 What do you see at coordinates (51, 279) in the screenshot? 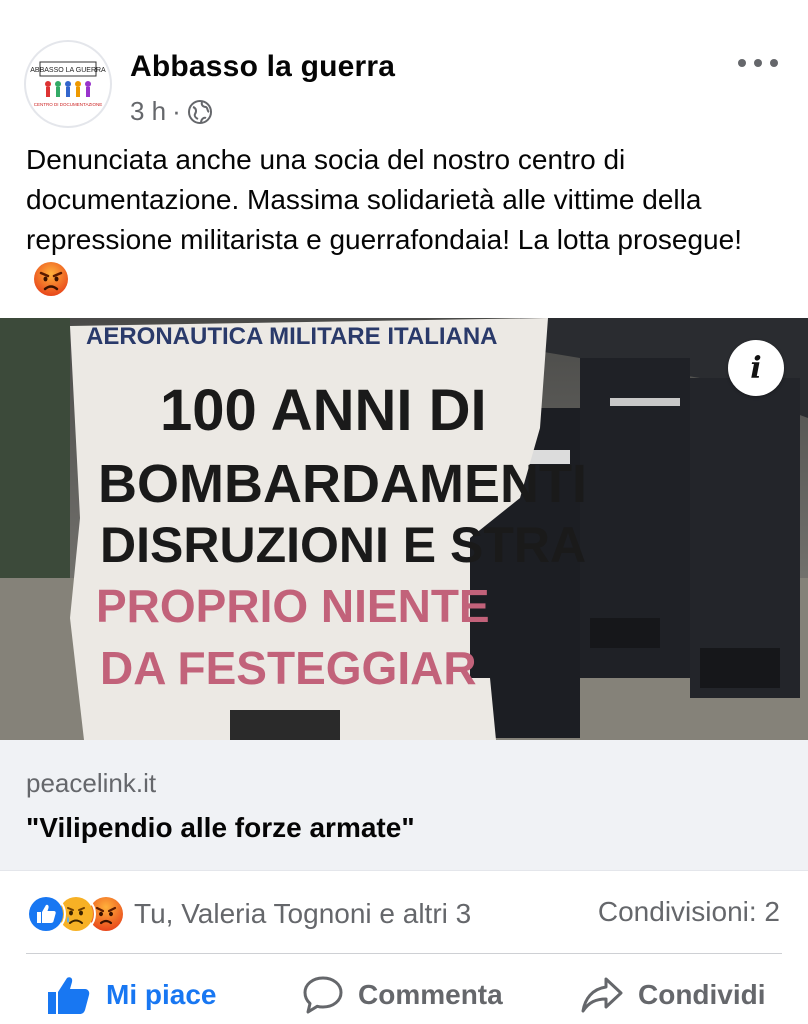
I see `angry-face-emoji` at bounding box center [51, 279].